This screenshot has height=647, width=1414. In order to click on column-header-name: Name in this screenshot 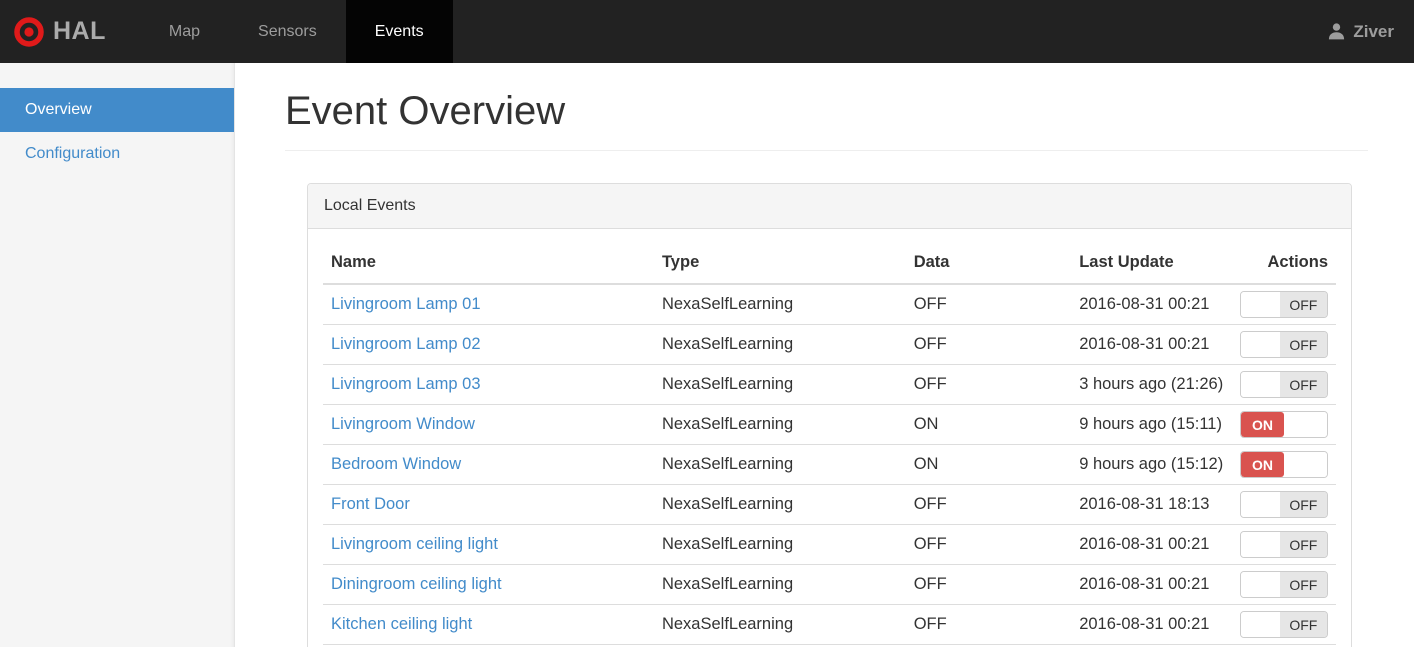, I will do `click(488, 261)`.